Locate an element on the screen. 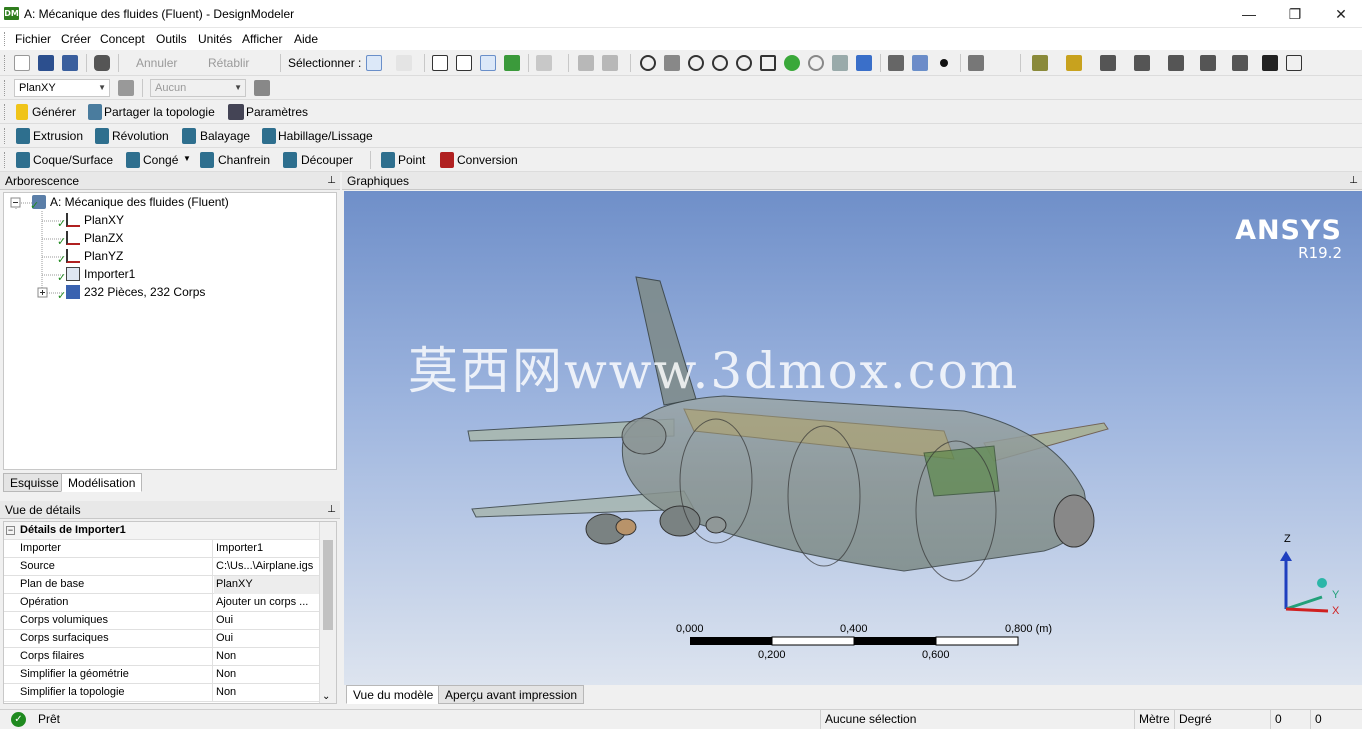 The image size is (1362, 729). edge-joints-icon is located at coordinates (1108, 63).